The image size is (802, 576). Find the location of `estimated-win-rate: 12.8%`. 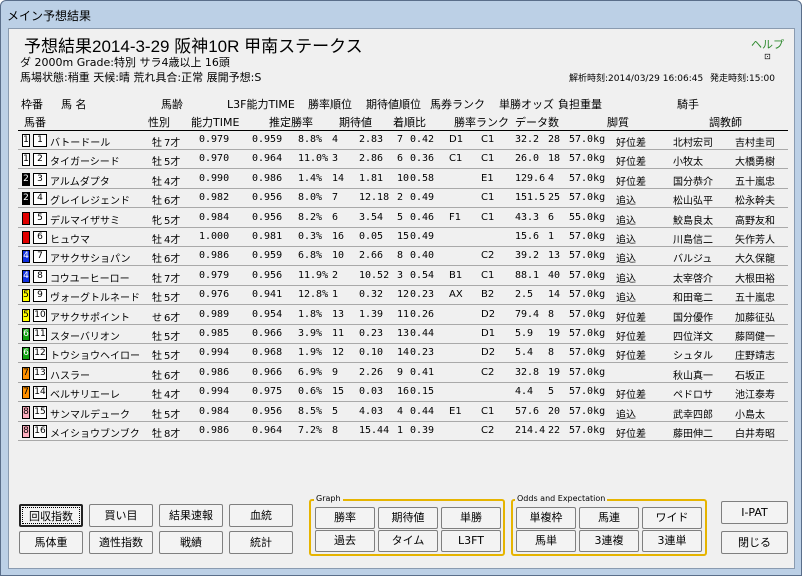

estimated-win-rate: 12.8% is located at coordinates (313, 295).